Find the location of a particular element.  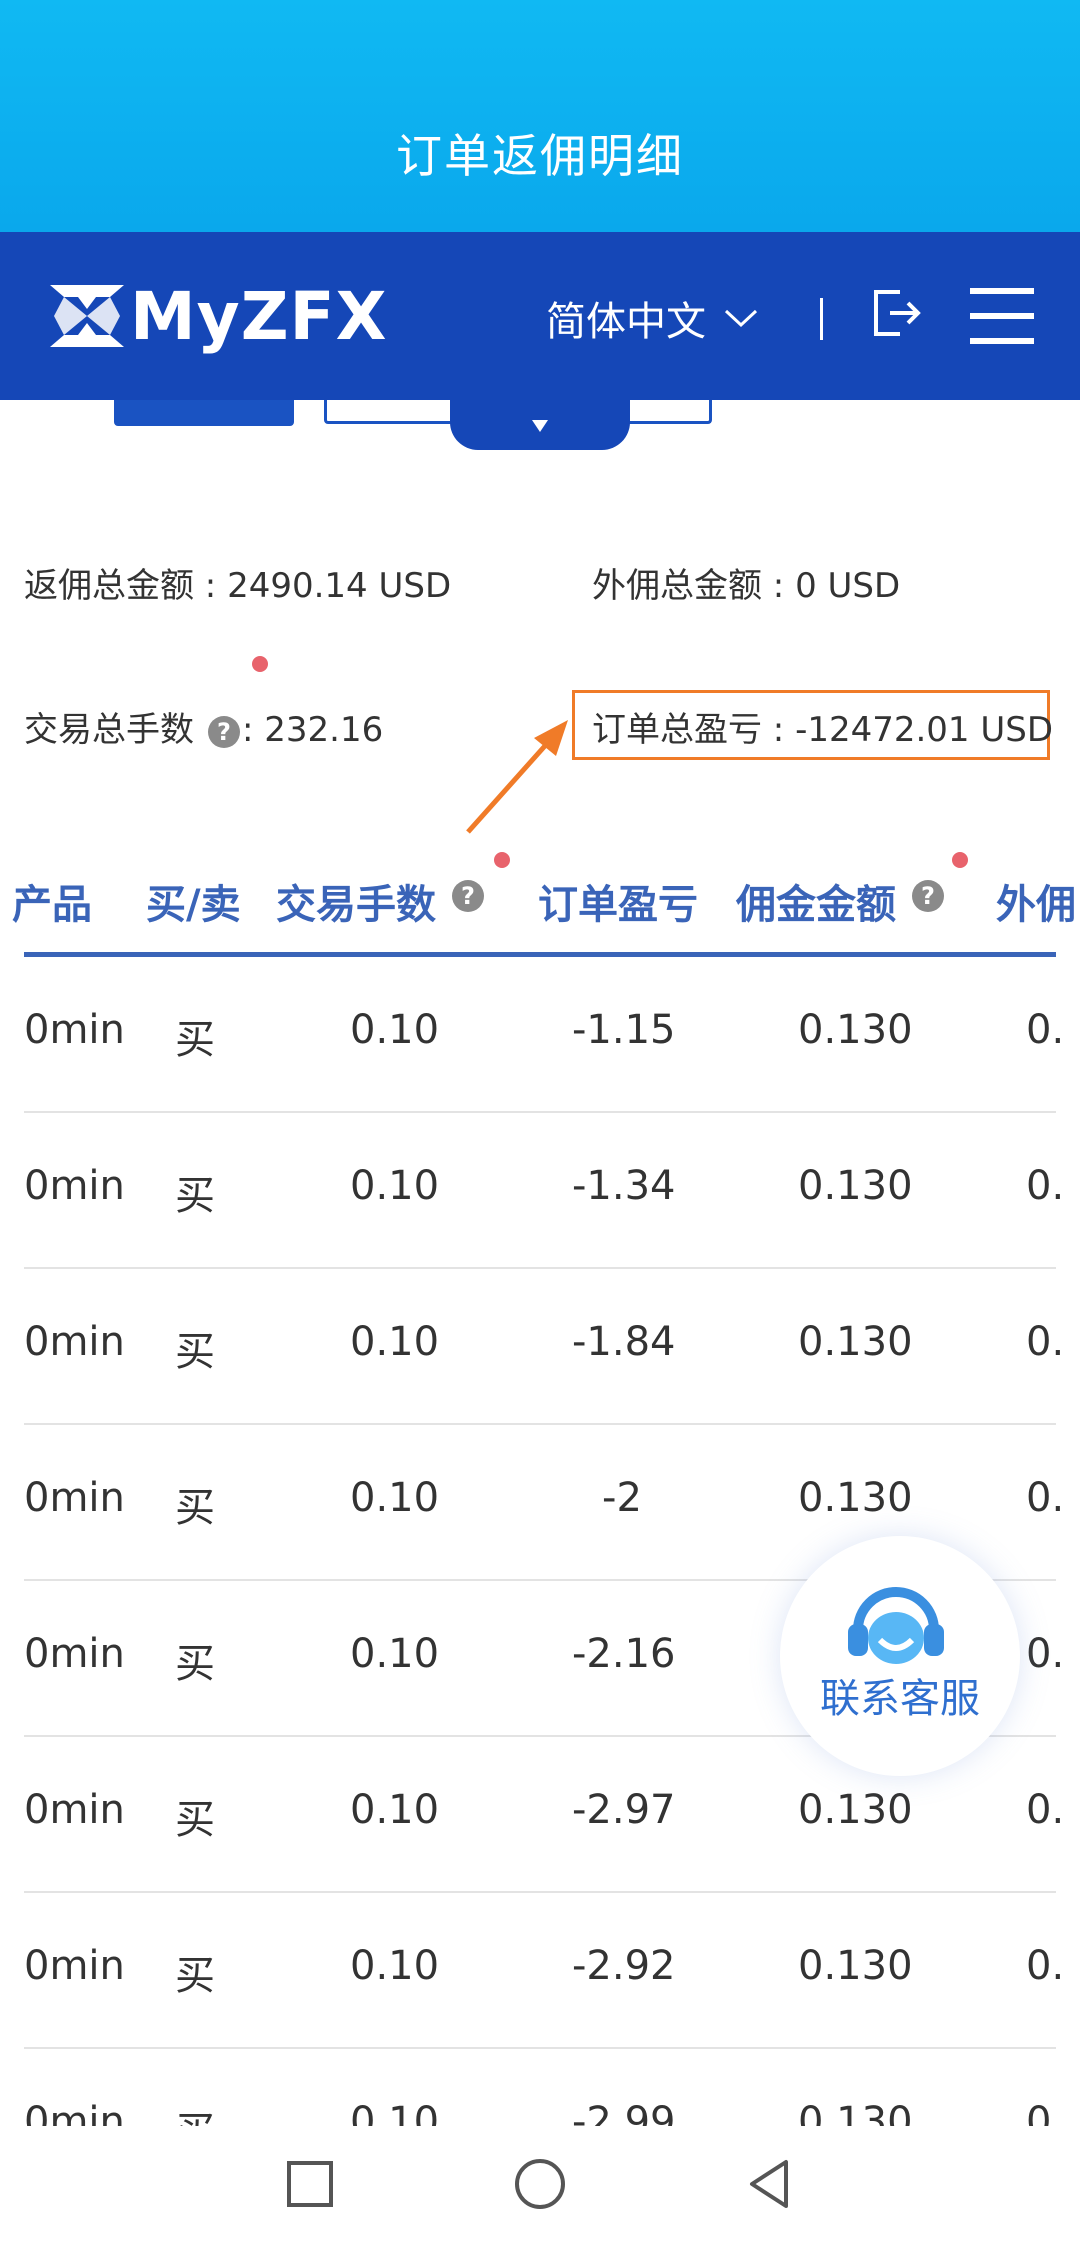

lots-total-label: 交易总手数 is located at coordinates (109, 730).